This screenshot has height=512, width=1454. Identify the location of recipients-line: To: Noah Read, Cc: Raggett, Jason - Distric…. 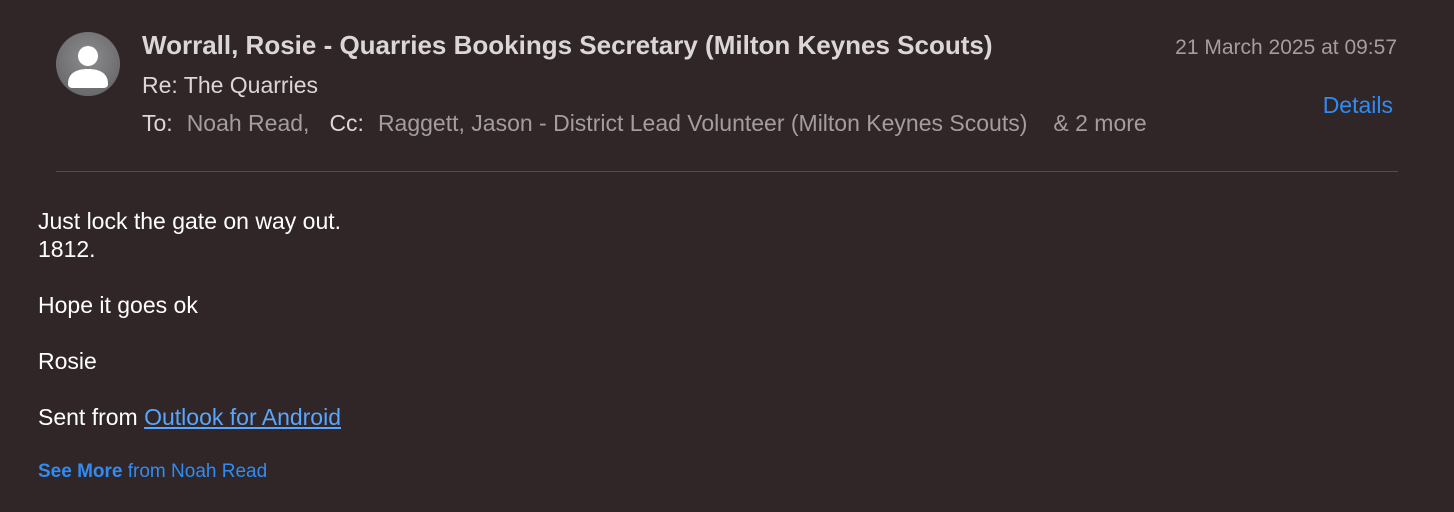
(644, 123).